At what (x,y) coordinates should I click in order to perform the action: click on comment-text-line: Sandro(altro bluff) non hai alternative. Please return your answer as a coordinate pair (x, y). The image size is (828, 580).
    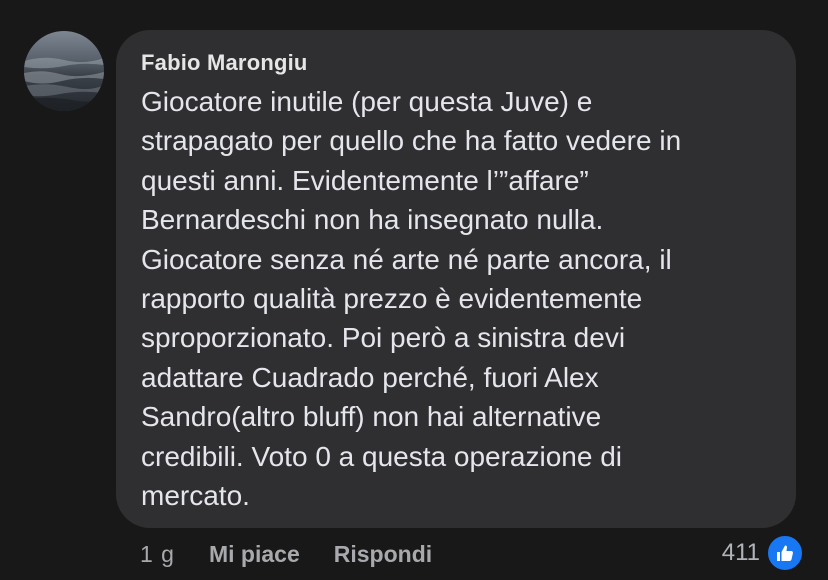
    Looking at the image, I should click on (371, 417).